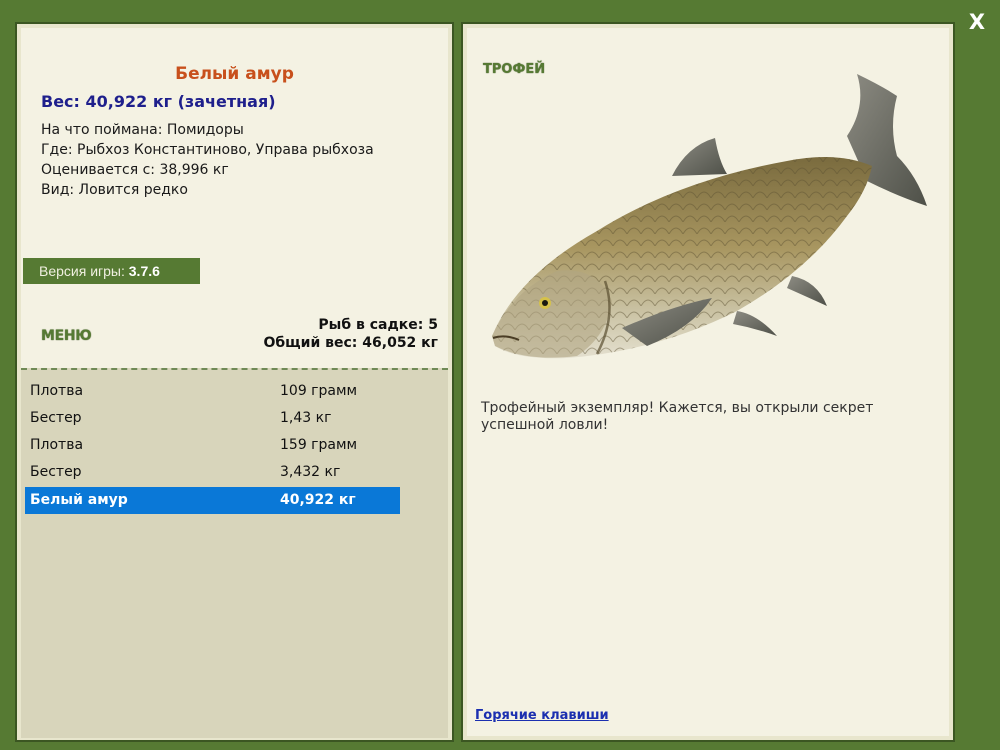  Describe the element at coordinates (310, 472) in the screenshot. I see `fish-weight-value: 3,432 кг` at that location.